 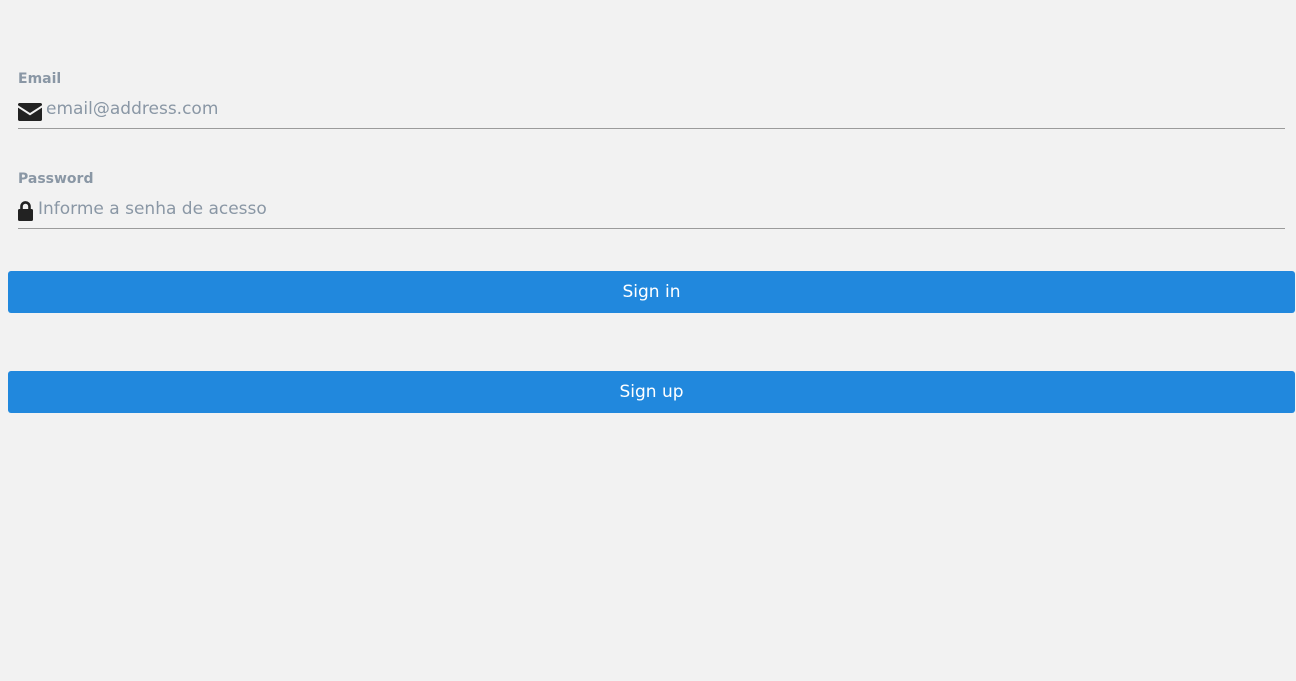 I want to click on sign-in-button: Sign in, so click(x=651, y=292).